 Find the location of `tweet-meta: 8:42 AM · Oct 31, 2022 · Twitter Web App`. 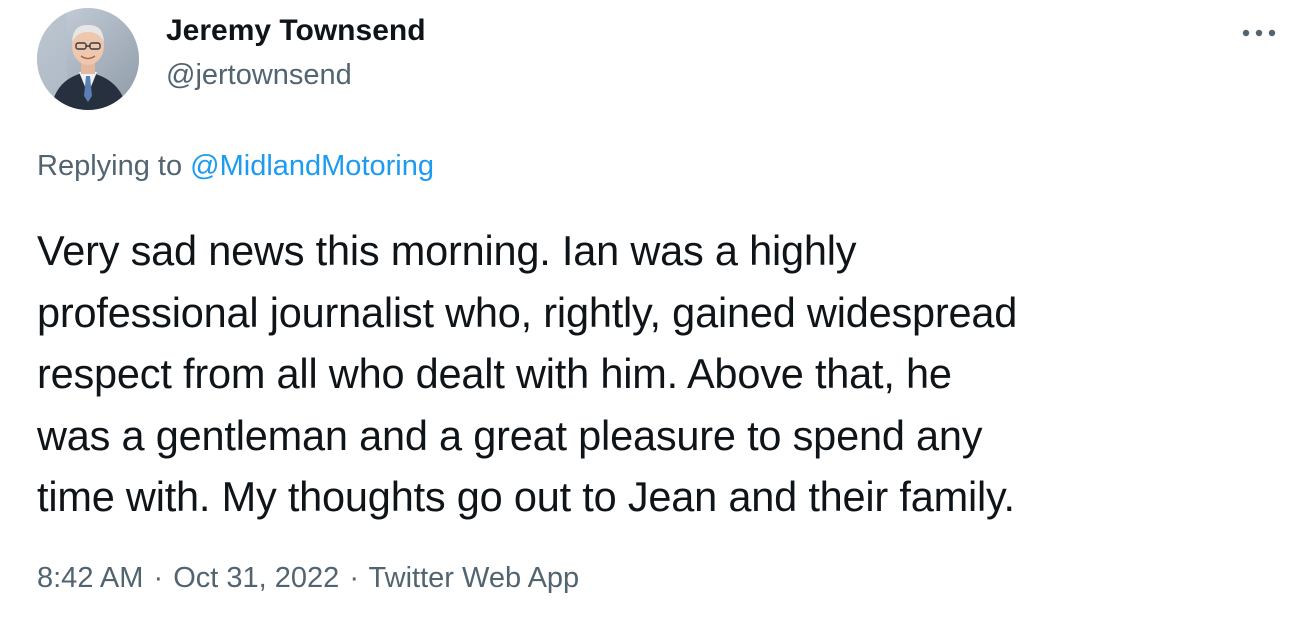

tweet-meta: 8:42 AM · Oct 31, 2022 · Twitter Web App is located at coordinates (308, 578).